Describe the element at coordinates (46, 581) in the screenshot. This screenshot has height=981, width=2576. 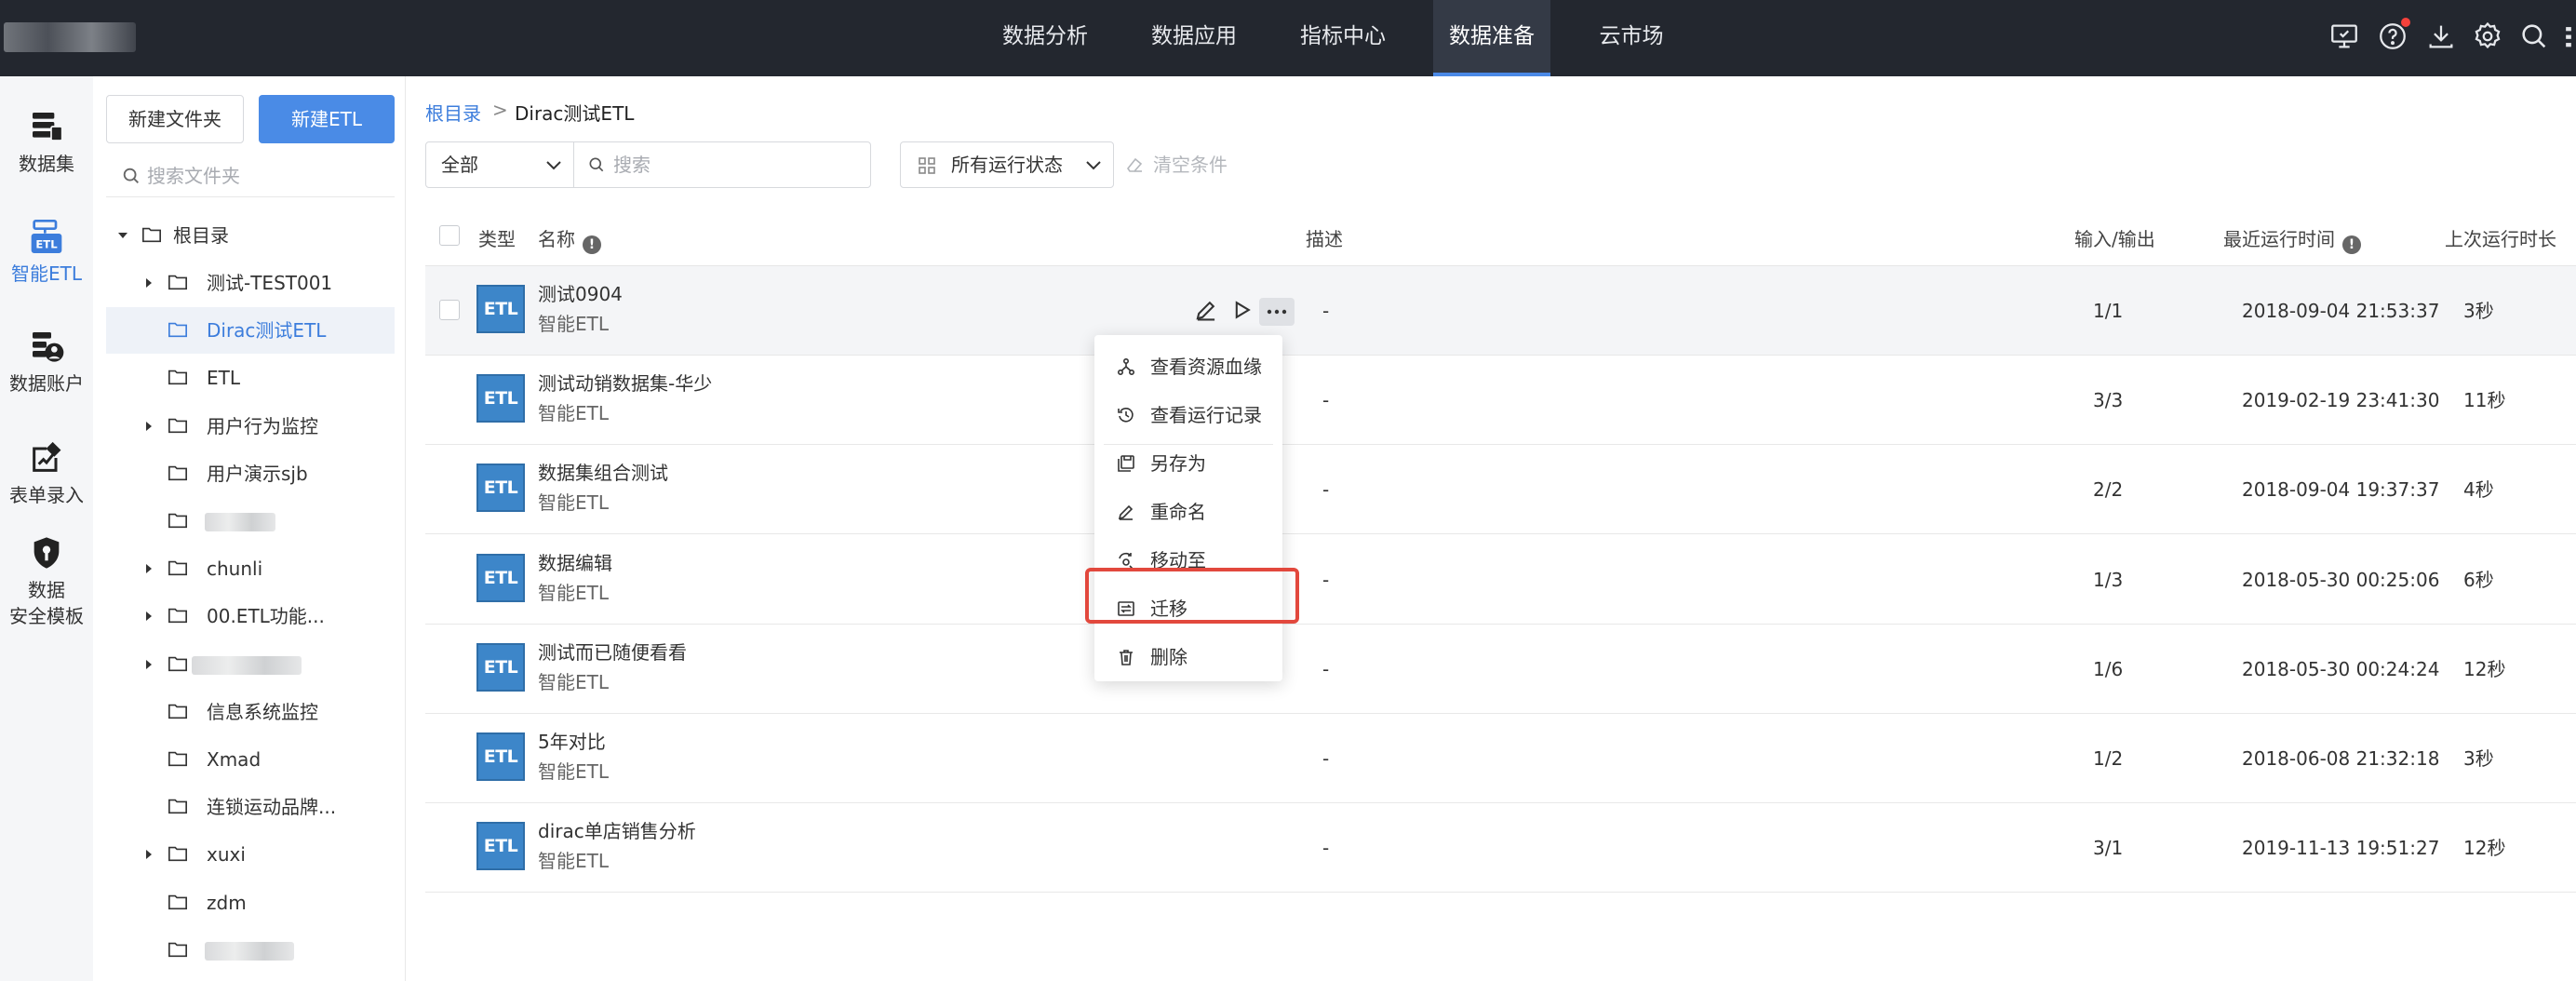
I see `rail-item-security-template: 数据 安全模板` at that location.